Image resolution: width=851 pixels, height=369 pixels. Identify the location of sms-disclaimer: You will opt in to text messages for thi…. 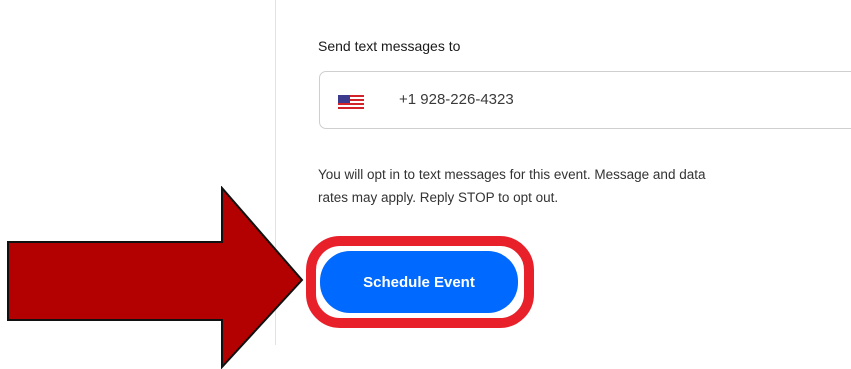
(584, 186).